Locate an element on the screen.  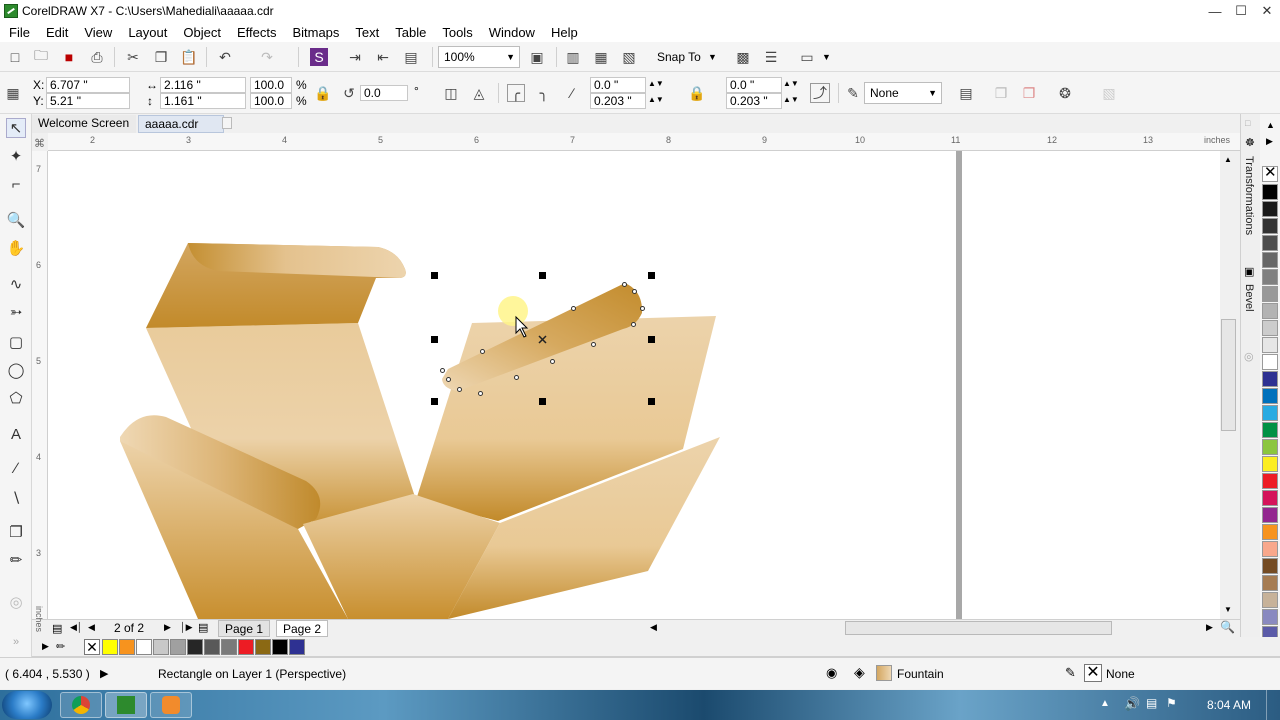
rectangle-tool-icon: ▢ is located at coordinates (16, 342).